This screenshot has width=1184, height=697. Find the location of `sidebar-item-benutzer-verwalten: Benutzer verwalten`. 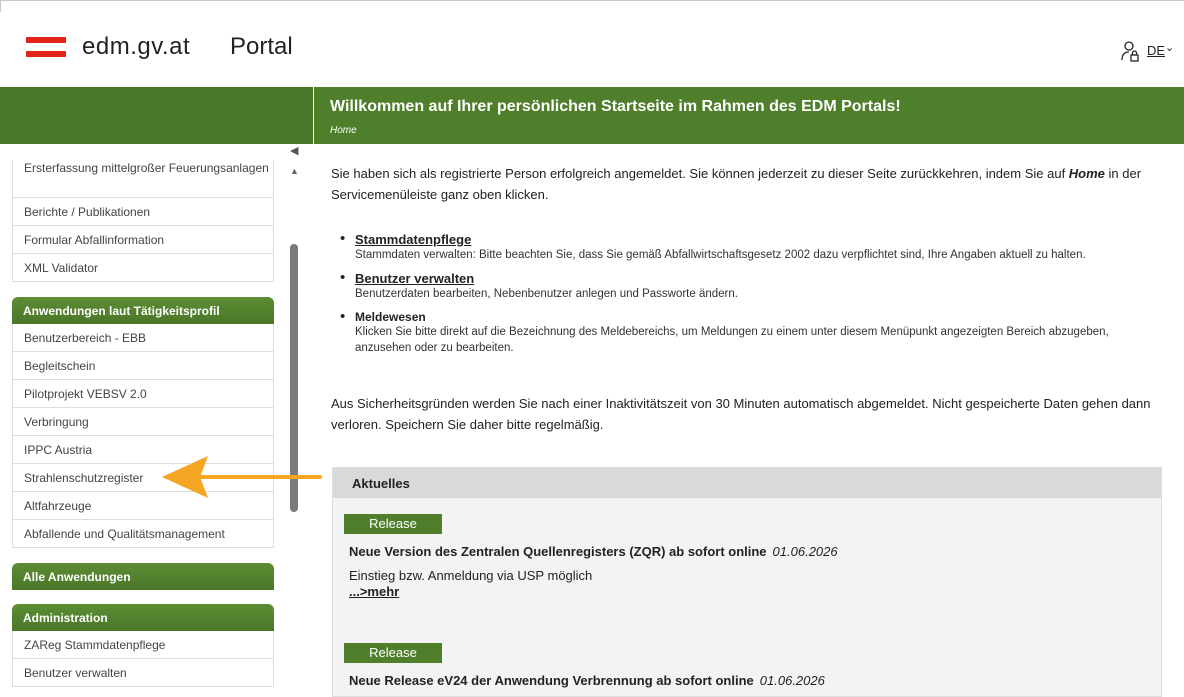

sidebar-item-benutzer-verwalten: Benutzer verwalten is located at coordinates (143, 673).